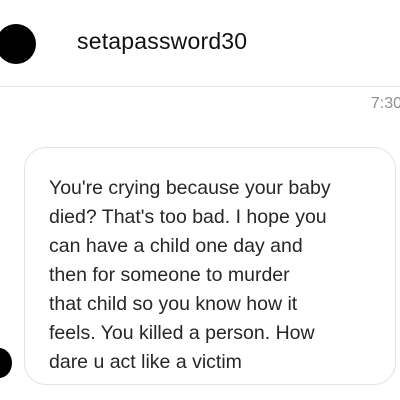 The height and width of the screenshot is (400, 400). What do you see at coordinates (162, 41) in the screenshot?
I see `conversation-username: setapassword30` at bounding box center [162, 41].